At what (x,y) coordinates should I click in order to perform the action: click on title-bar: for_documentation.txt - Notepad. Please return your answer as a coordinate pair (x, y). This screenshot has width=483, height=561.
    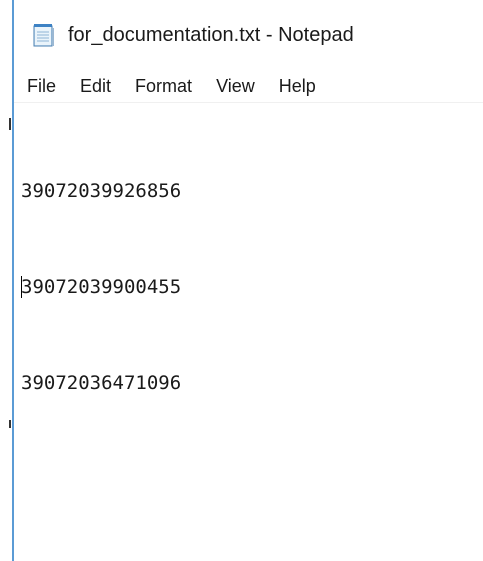
    Looking at the image, I should click on (248, 35).